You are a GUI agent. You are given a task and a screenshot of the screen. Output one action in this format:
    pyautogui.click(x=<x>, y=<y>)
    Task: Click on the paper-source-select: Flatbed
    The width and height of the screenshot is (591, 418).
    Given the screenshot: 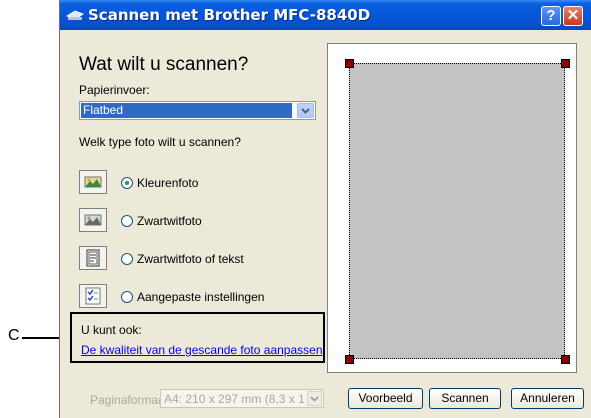 What is the action you would take?
    pyautogui.click(x=197, y=110)
    